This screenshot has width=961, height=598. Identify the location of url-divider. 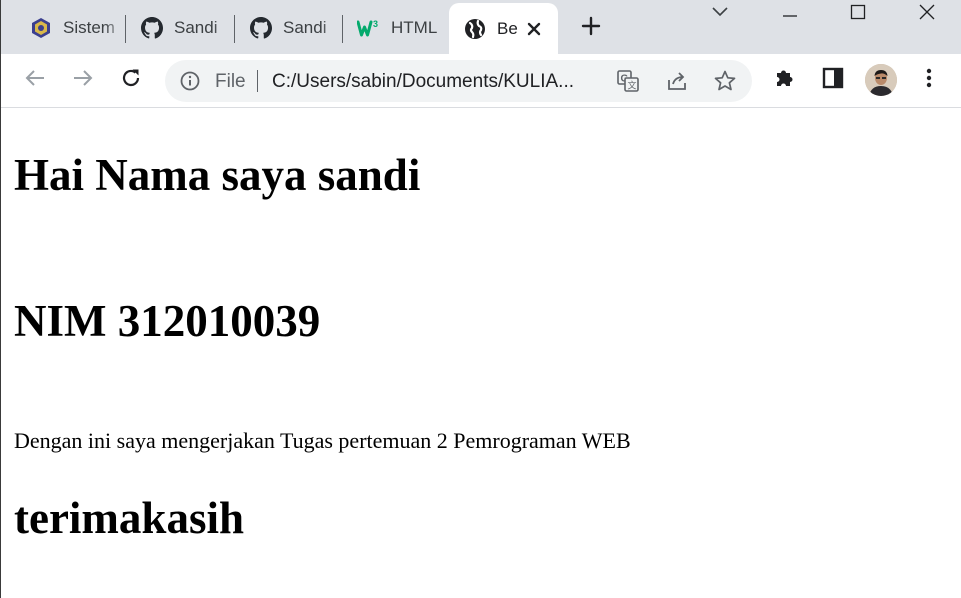
(257, 81).